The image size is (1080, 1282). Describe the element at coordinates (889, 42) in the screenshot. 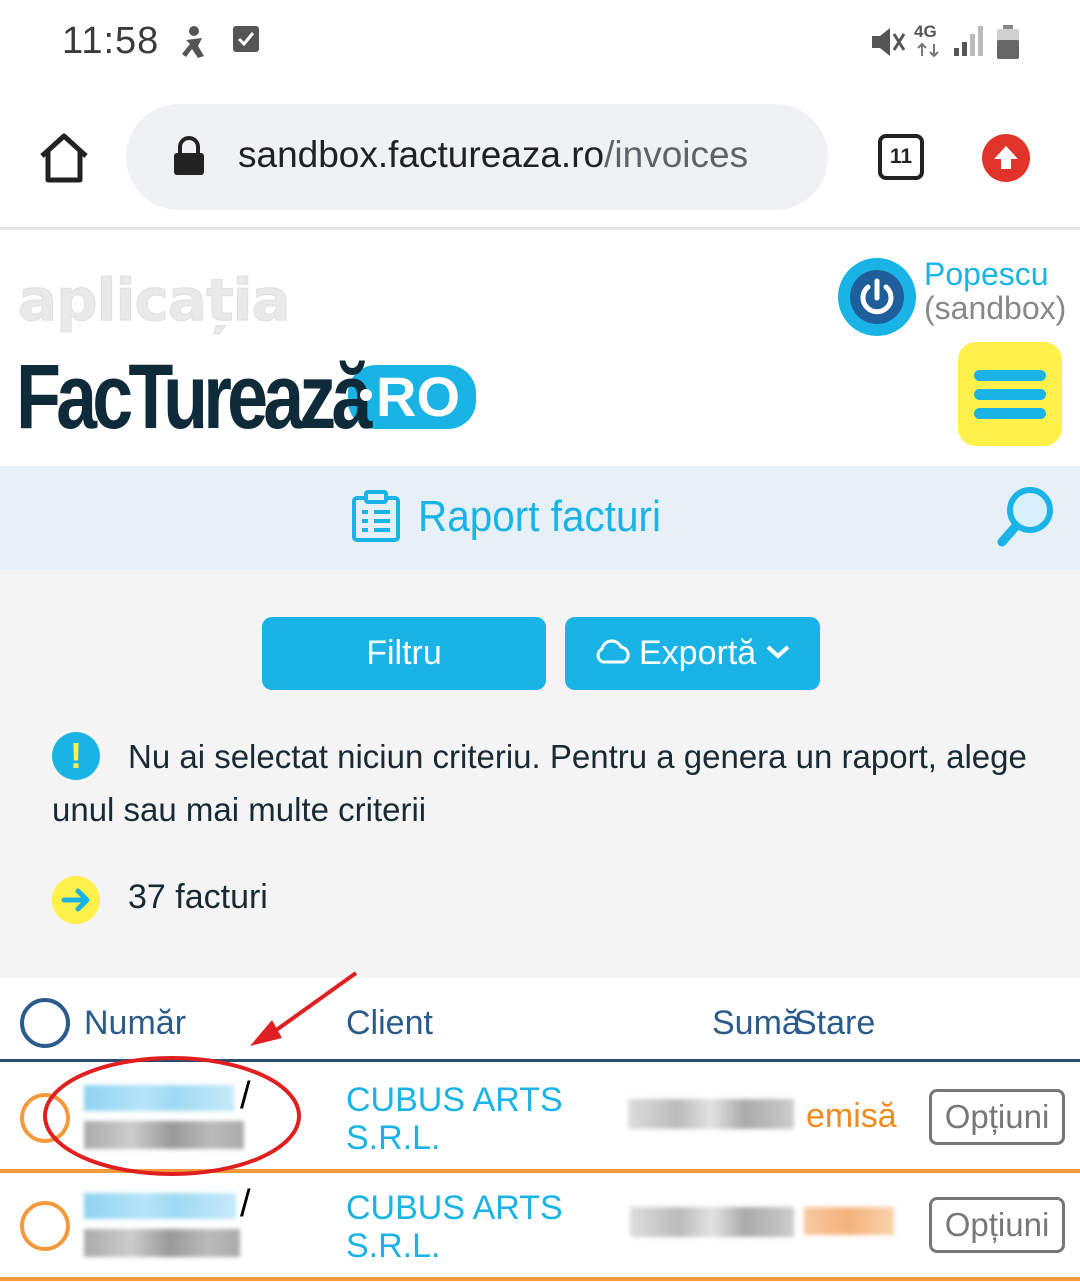

I see `vibrate-mute-icon` at that location.